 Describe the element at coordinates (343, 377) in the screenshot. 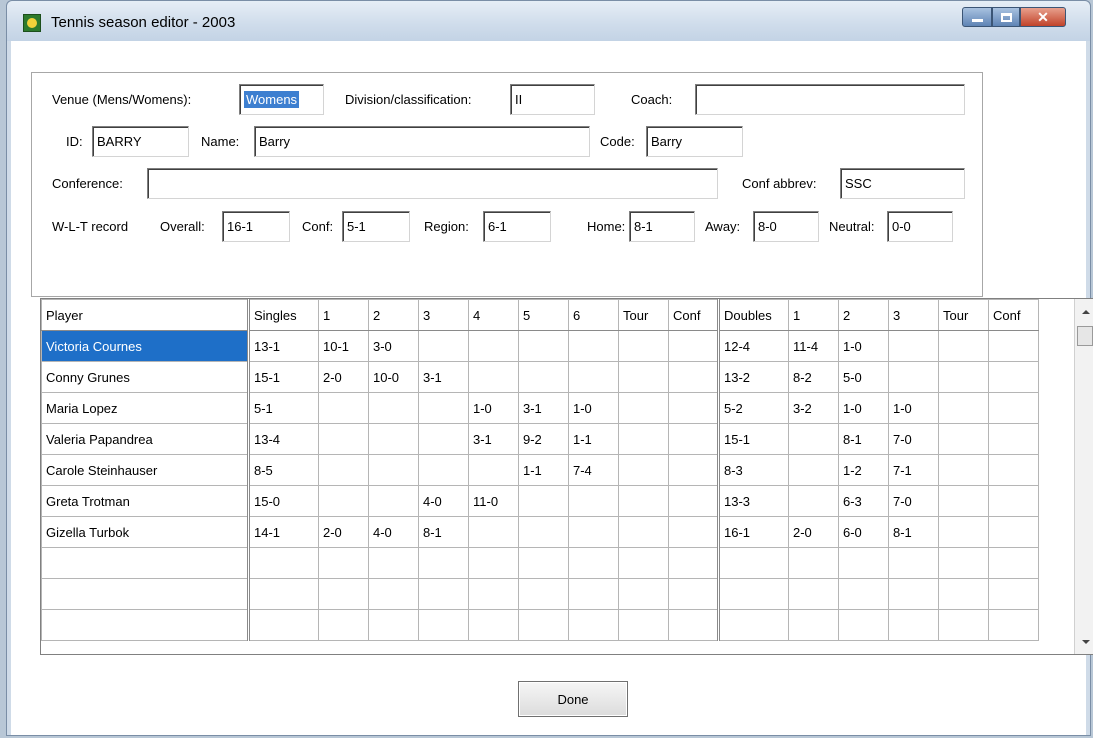

I see `record-cell: 2-0` at that location.